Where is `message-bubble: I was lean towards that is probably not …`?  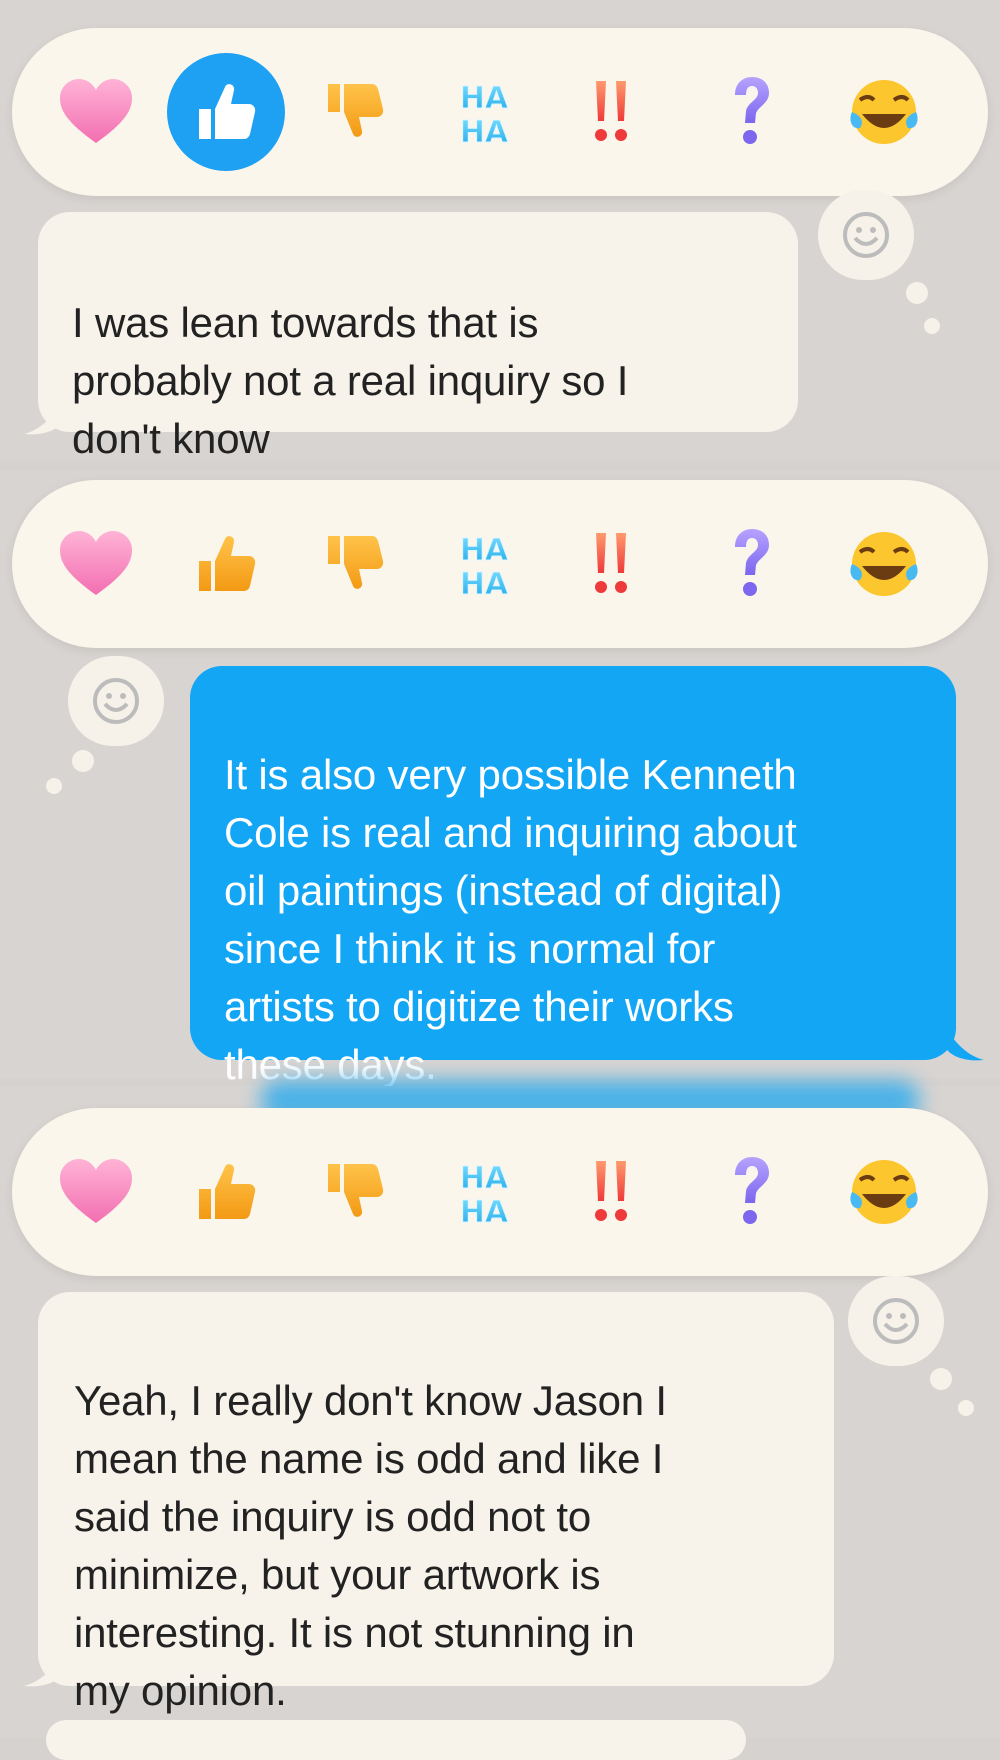
message-bubble: I was lean towards that is probably not … is located at coordinates (418, 337).